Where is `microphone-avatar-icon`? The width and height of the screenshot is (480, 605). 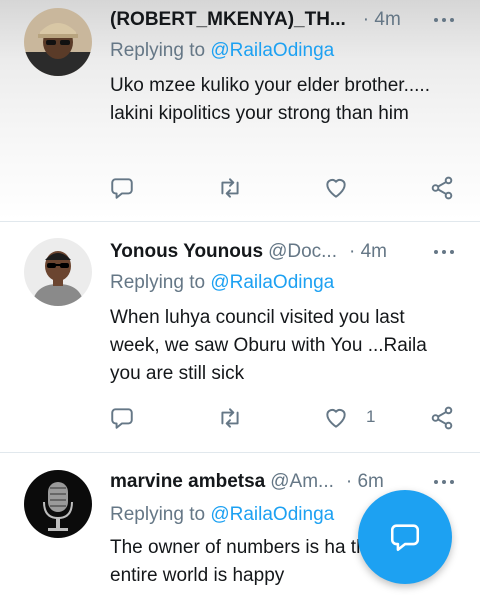 microphone-avatar-icon is located at coordinates (58, 504).